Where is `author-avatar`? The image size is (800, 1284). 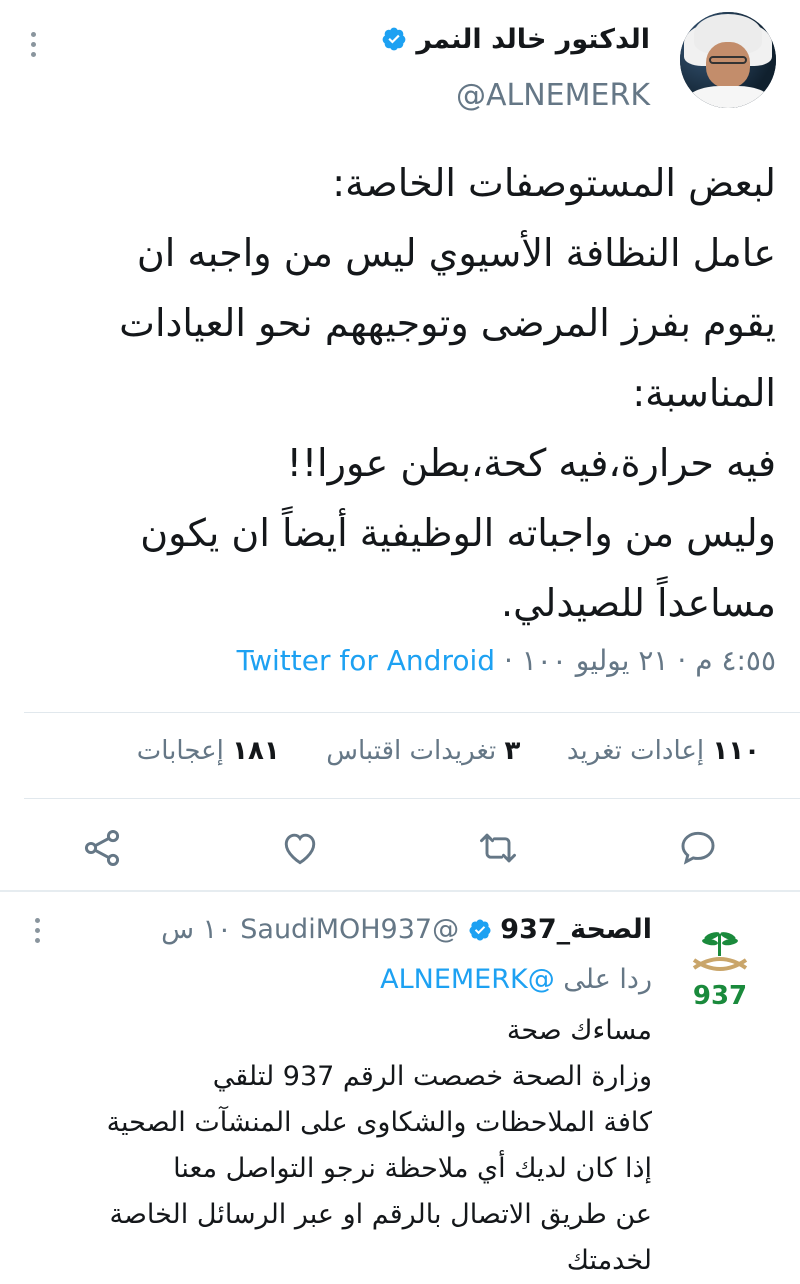 author-avatar is located at coordinates (728, 60).